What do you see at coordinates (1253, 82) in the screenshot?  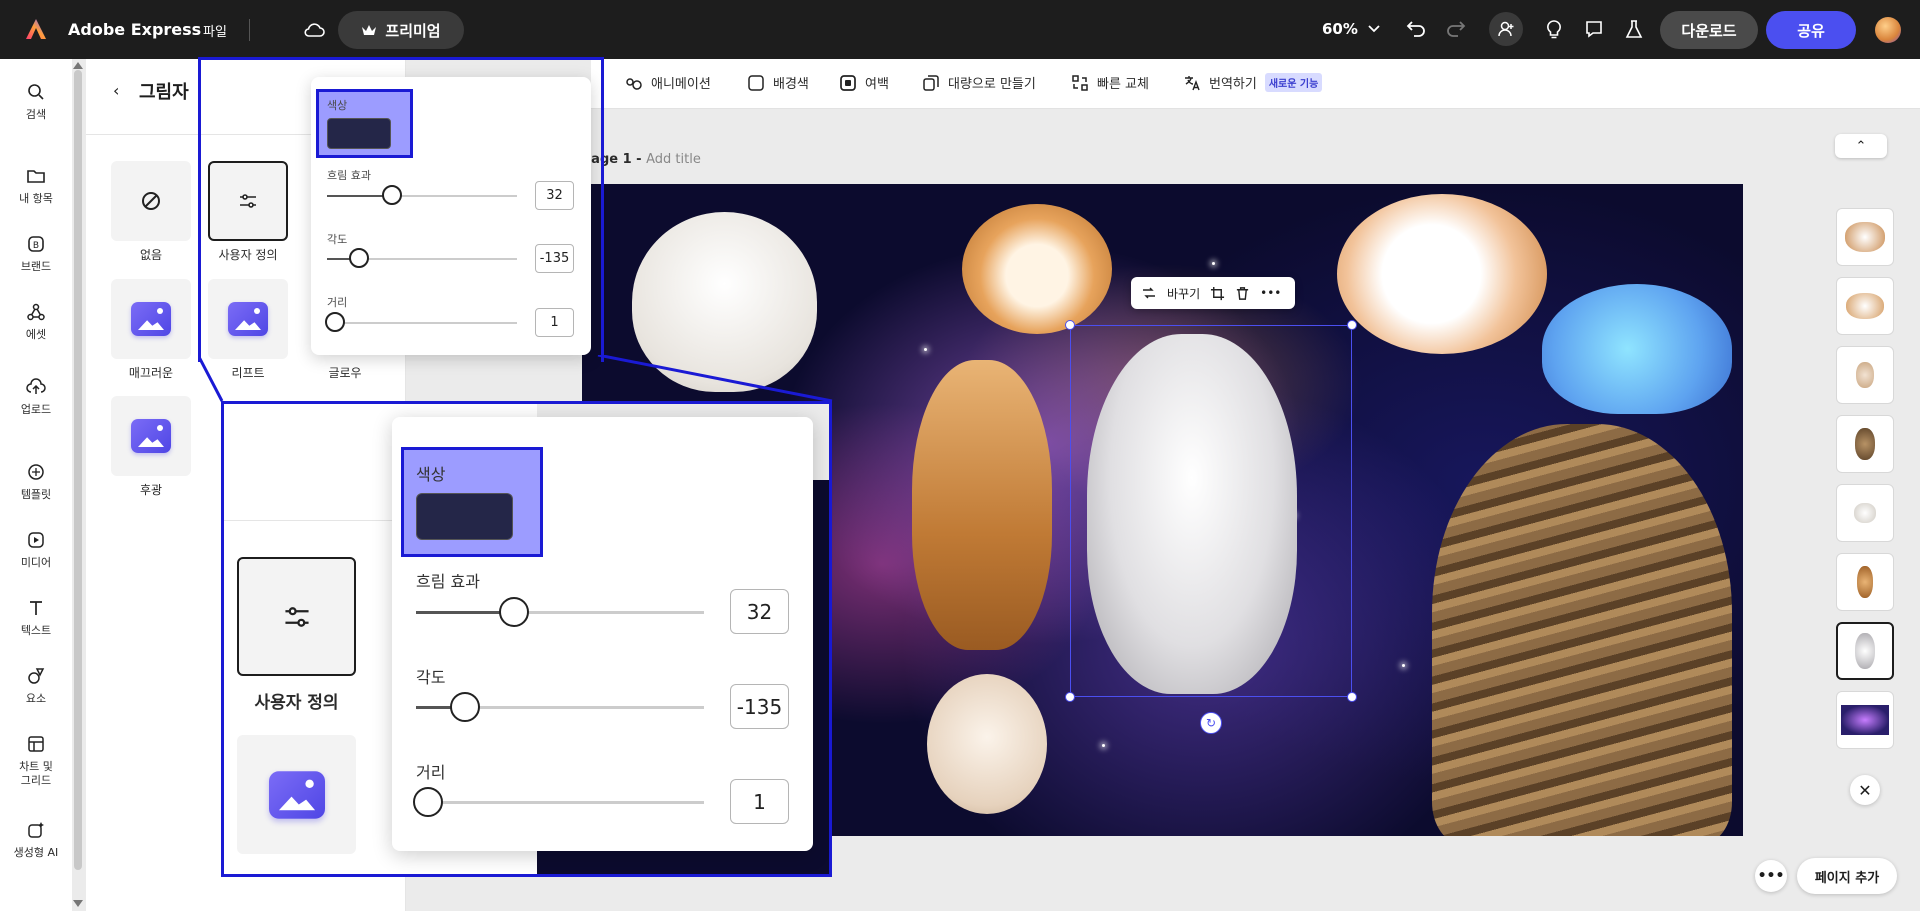 I see `toolbar-translate: 번역하기 새로운 기능` at bounding box center [1253, 82].